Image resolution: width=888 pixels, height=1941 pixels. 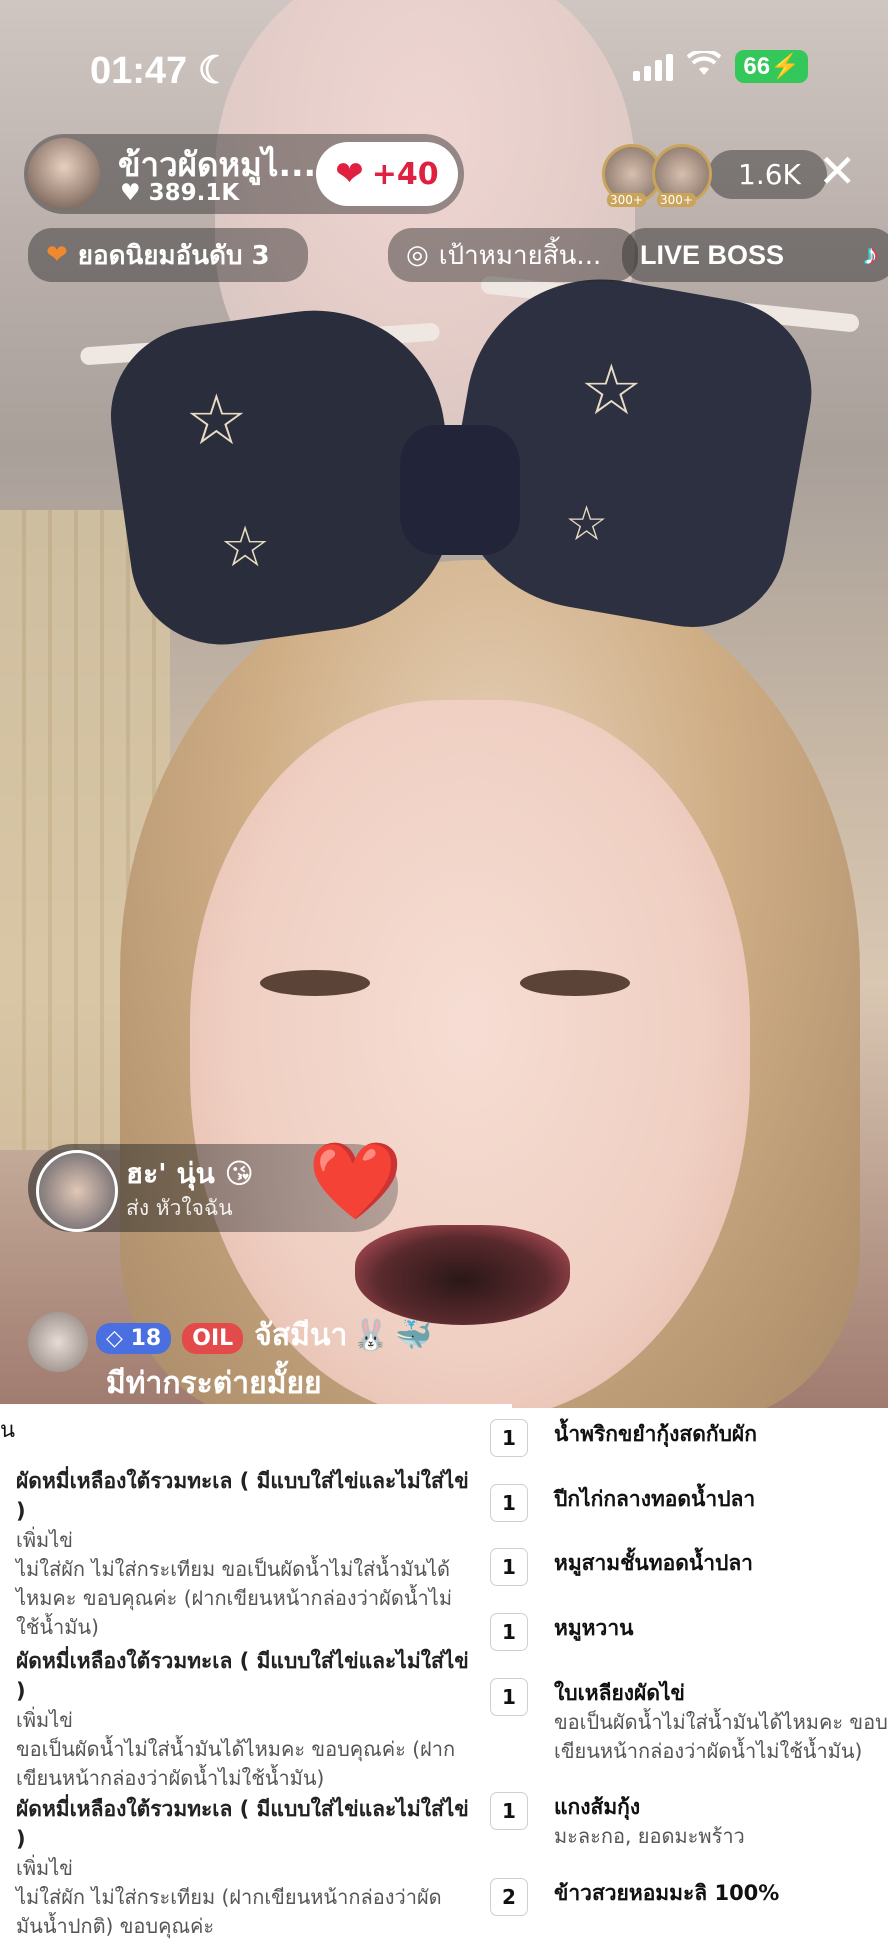 I want to click on host-avatar, so click(x=64, y=174).